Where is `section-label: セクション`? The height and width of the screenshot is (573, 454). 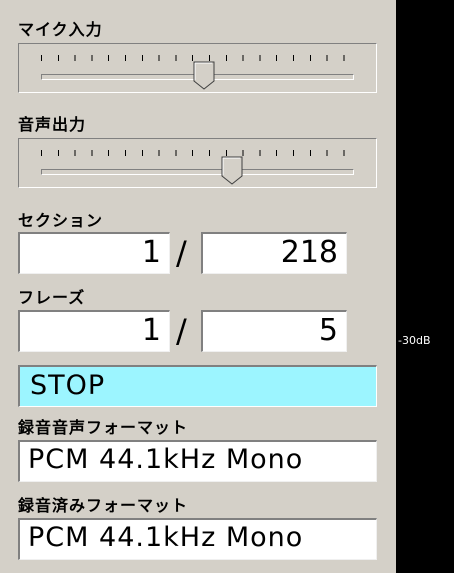 section-label: セクション is located at coordinates (61, 220).